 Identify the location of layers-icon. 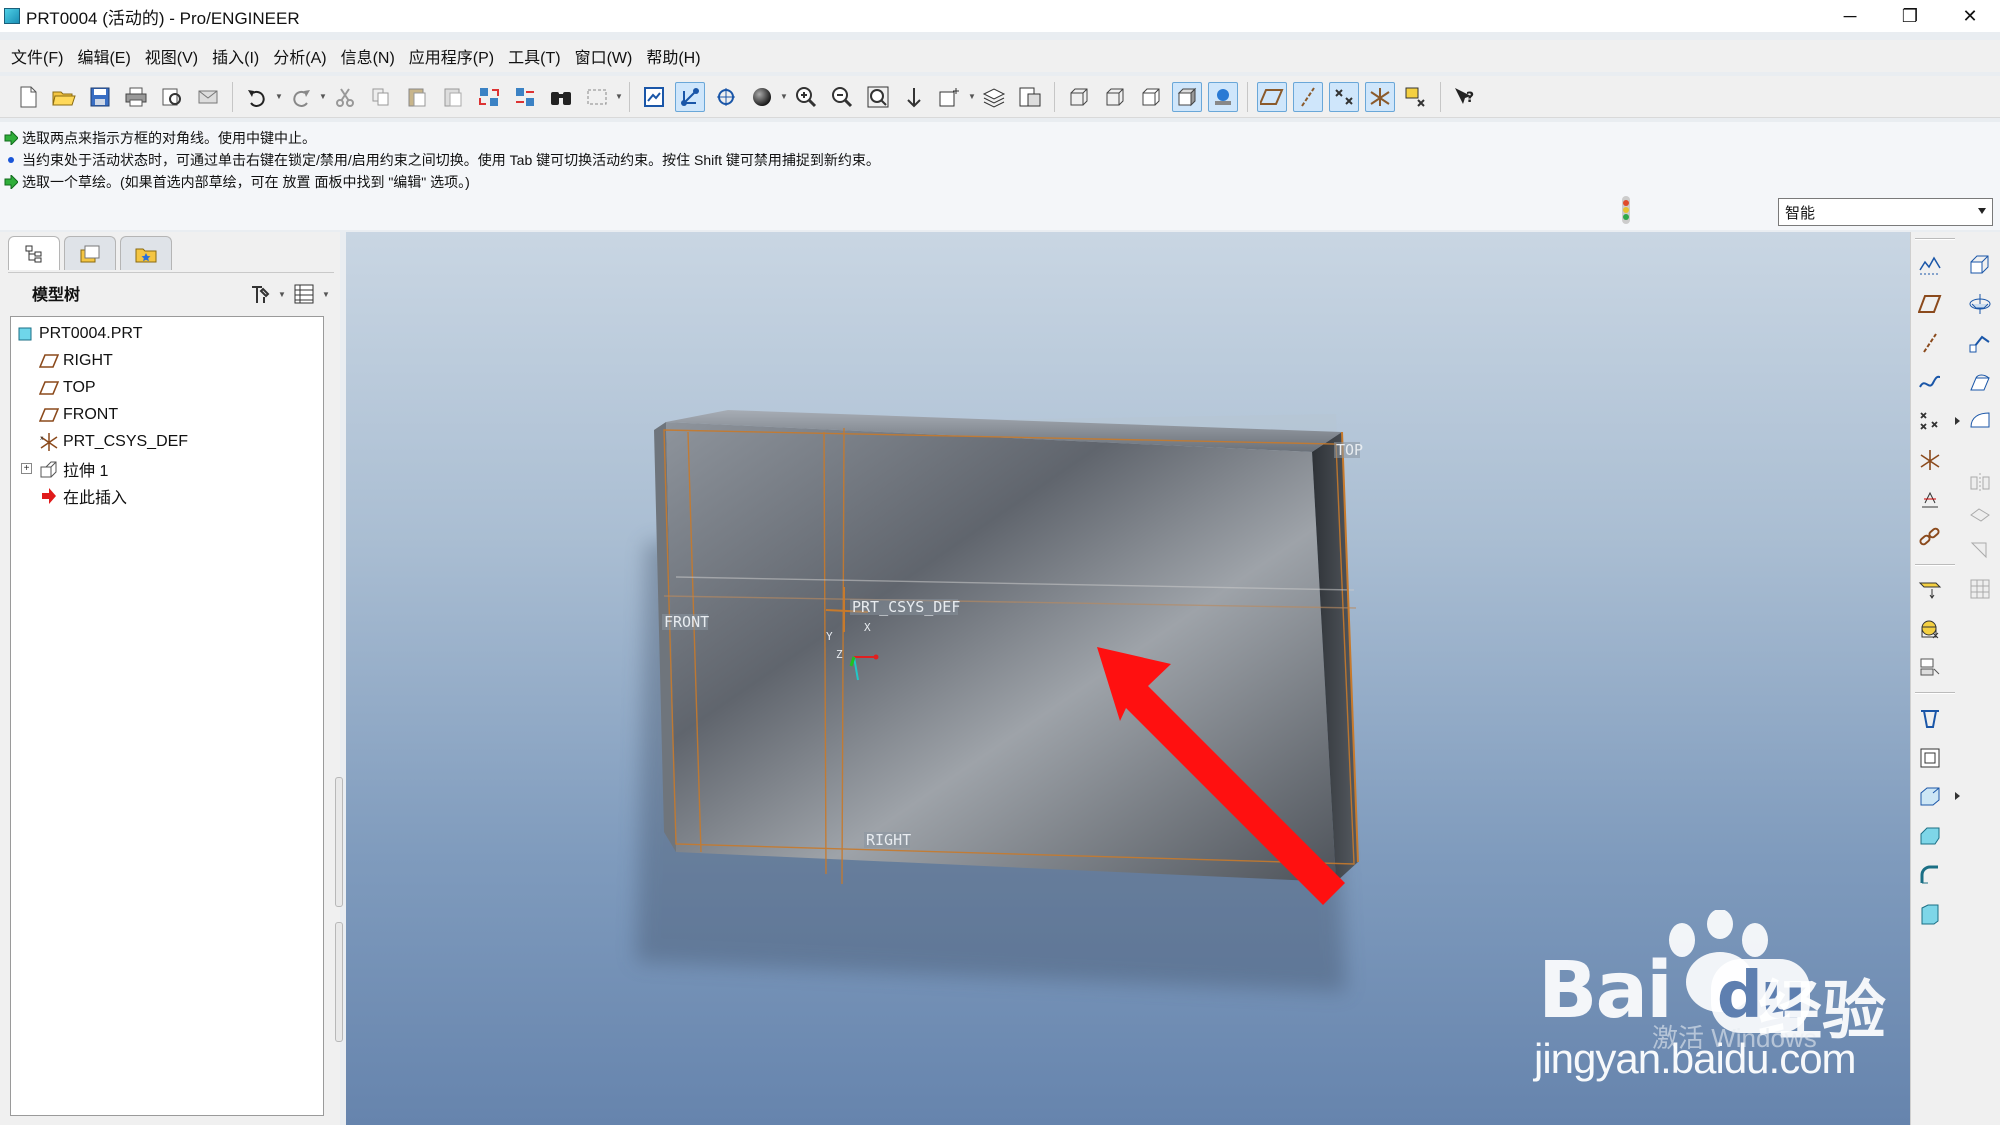
(994, 97).